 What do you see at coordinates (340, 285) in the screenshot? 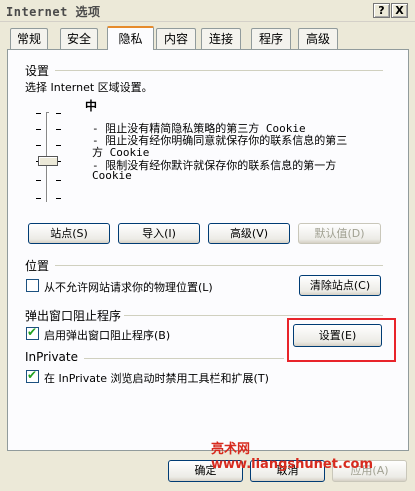
I see `clear-sites-button: 清除站点(C)` at bounding box center [340, 285].